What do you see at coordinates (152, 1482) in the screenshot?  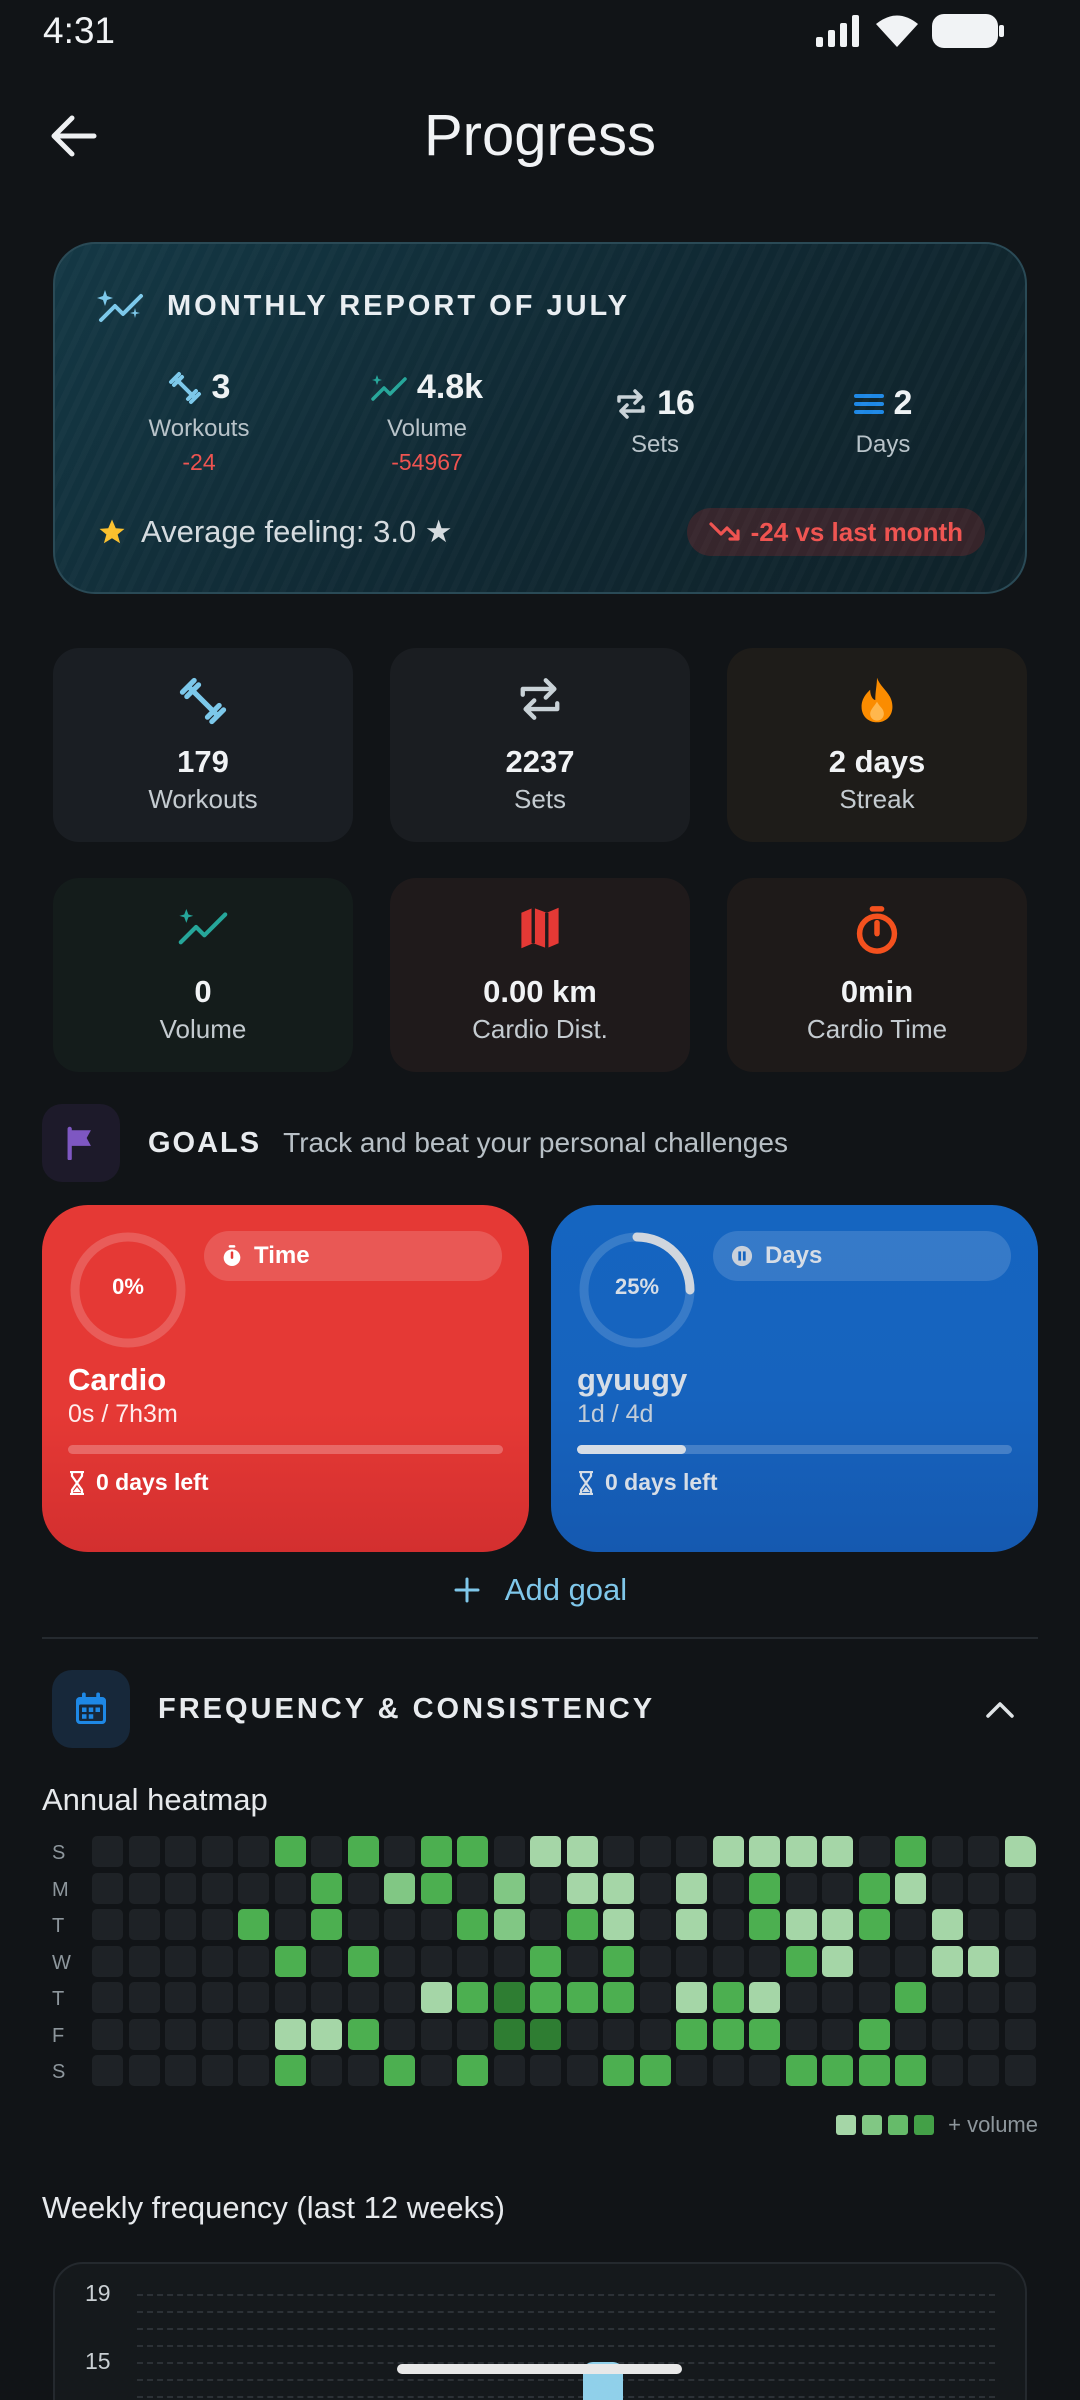 I see `goal-days-left-text: 0 days left` at bounding box center [152, 1482].